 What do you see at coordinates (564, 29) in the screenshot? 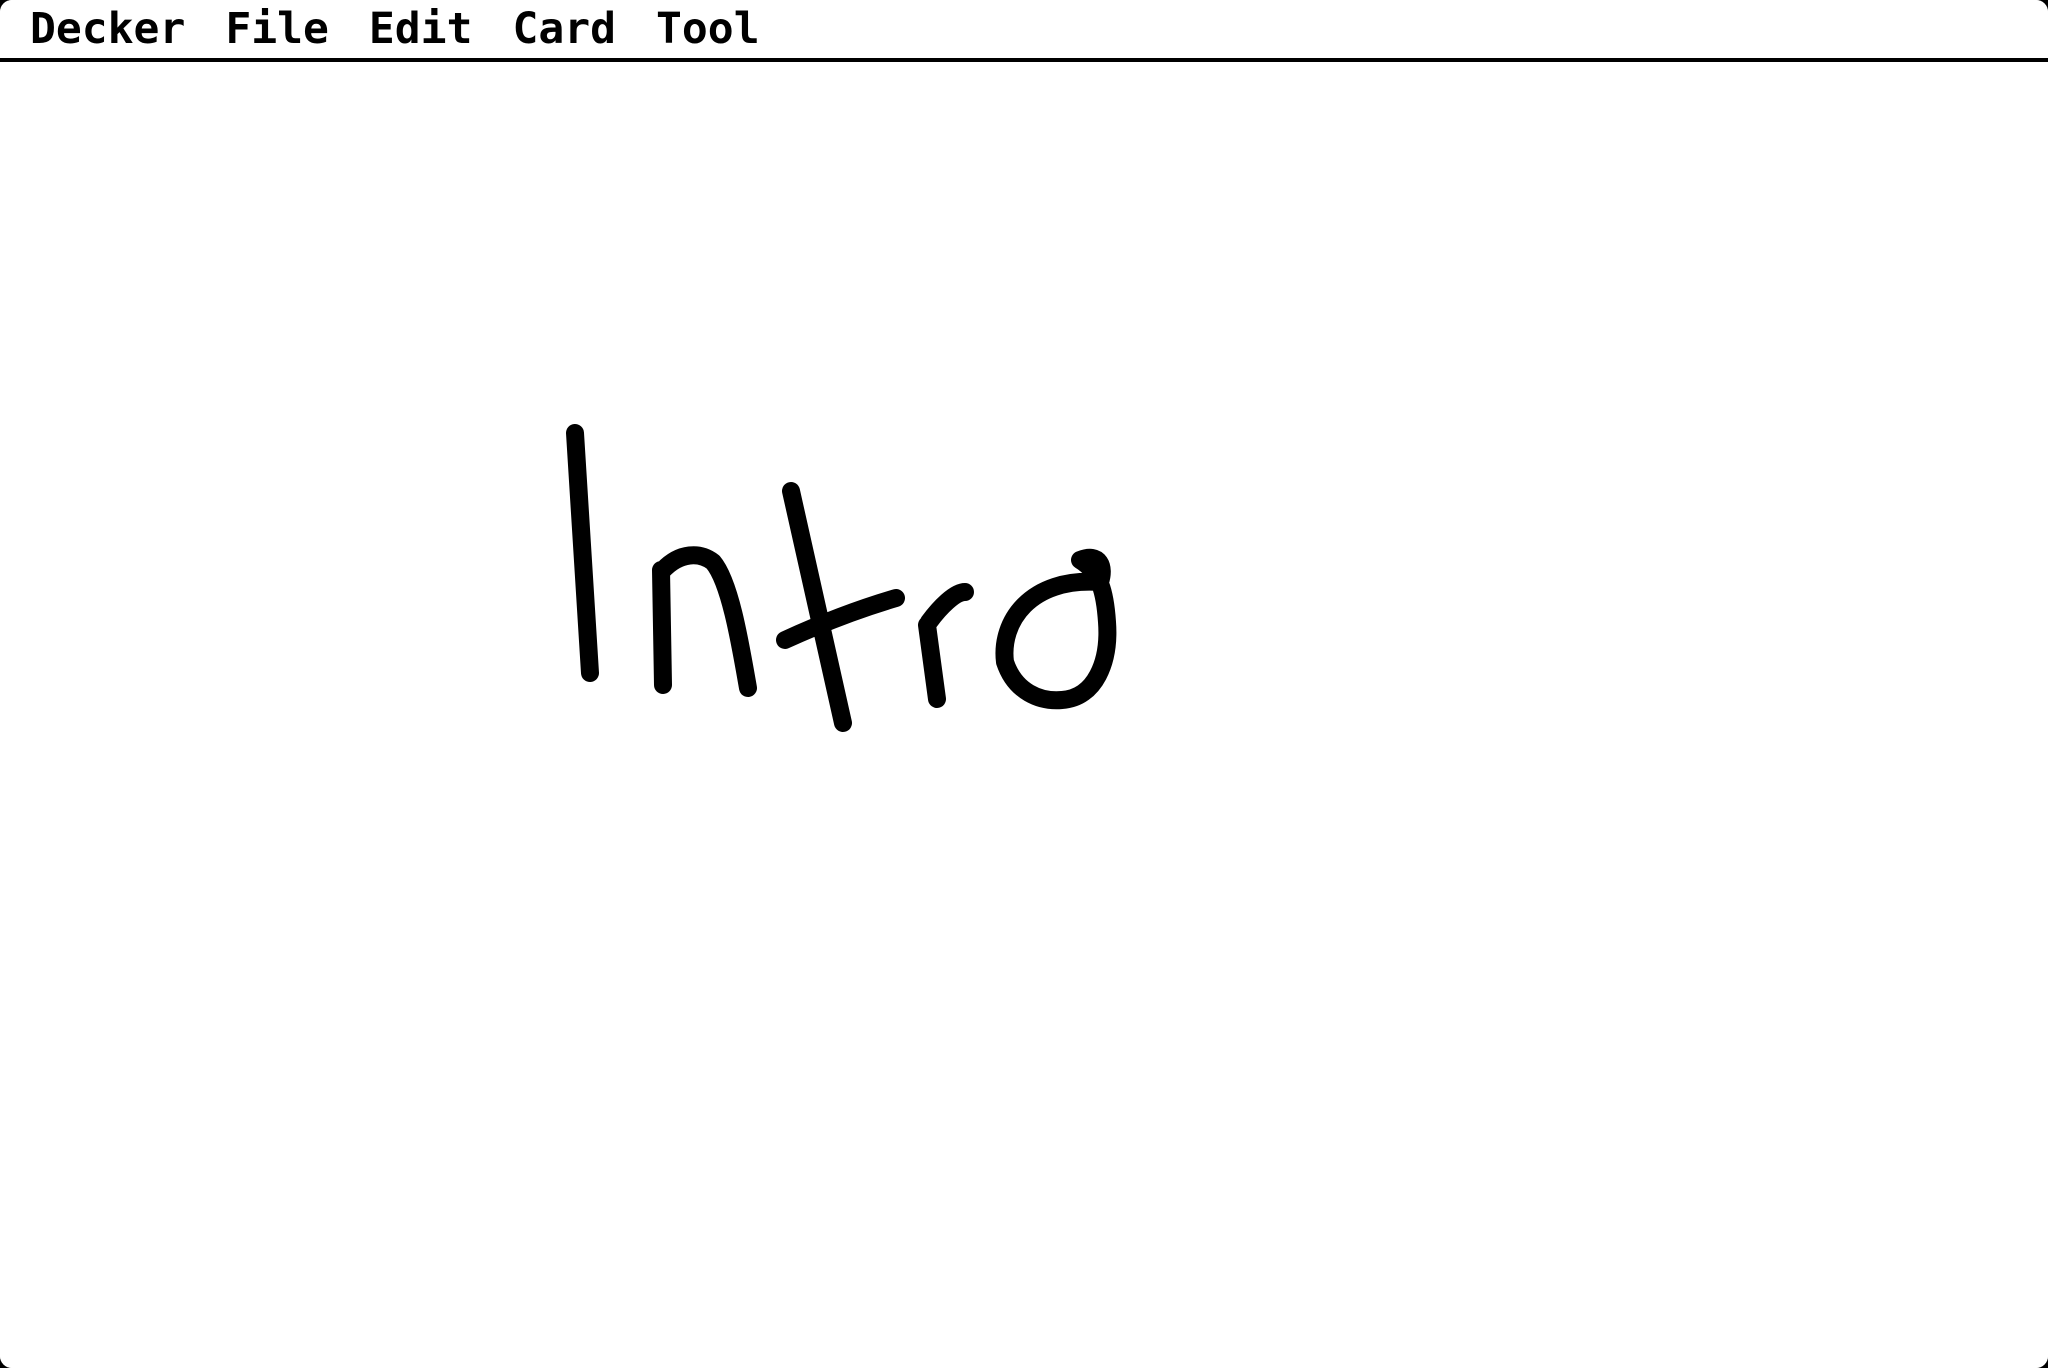
I see `menu-card: Card` at bounding box center [564, 29].